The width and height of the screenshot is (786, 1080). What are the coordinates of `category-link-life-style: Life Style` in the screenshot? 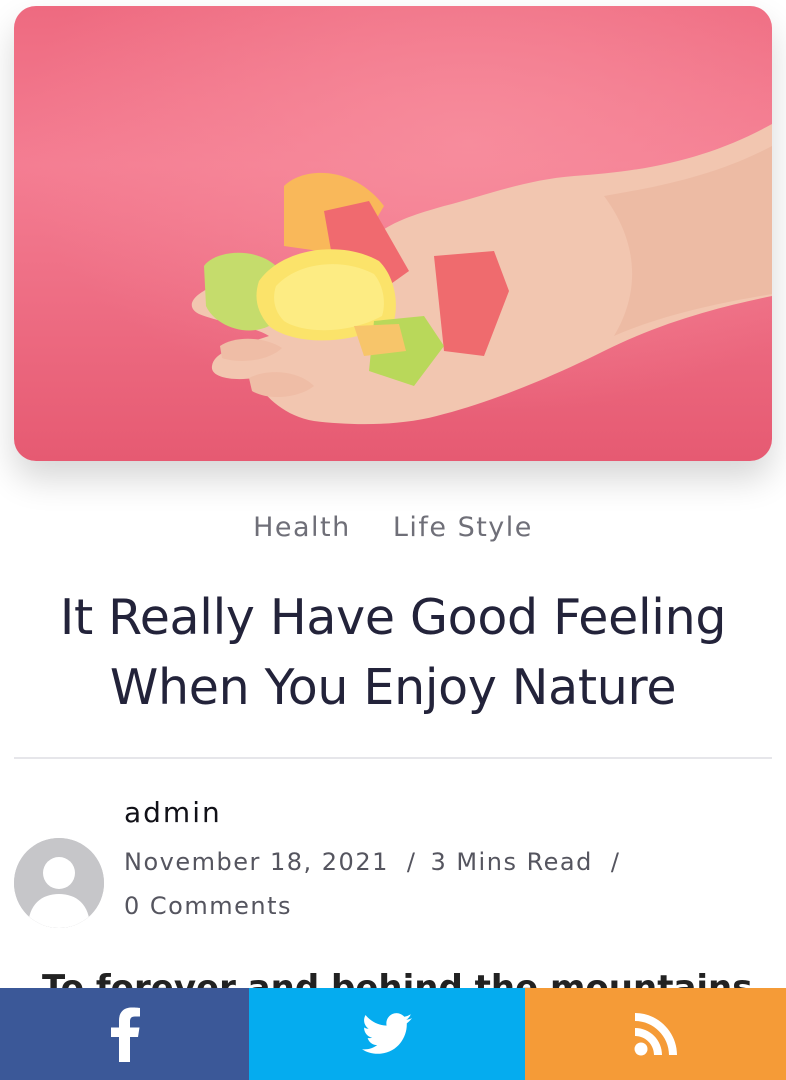 It's located at (463, 527).